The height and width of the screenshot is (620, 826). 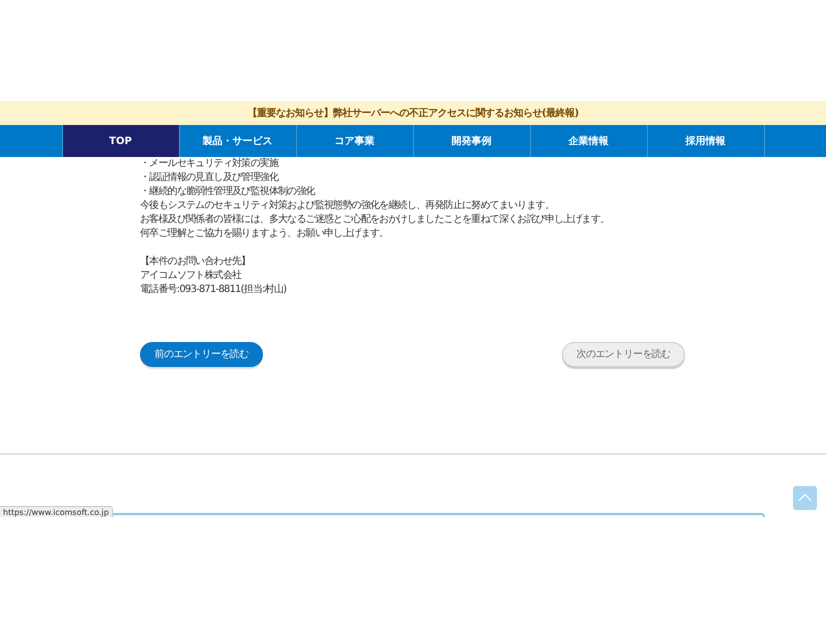 What do you see at coordinates (227, 192) in the screenshot?
I see `article-text-line: ・継続的な脆弱性管理及び監視体制の強化` at bounding box center [227, 192].